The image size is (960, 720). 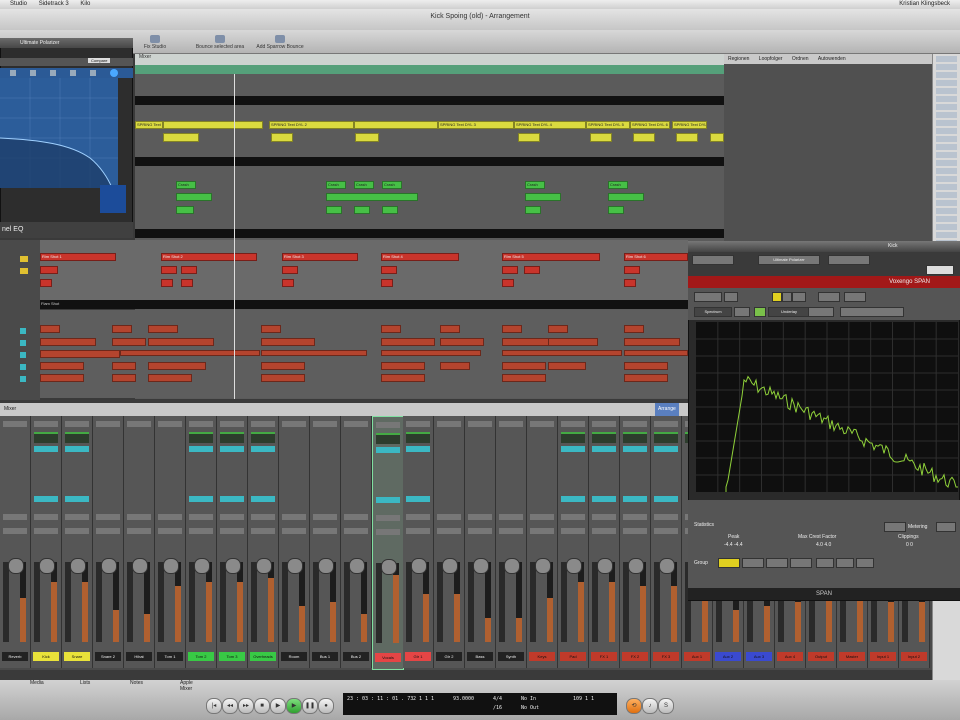 What do you see at coordinates (634, 706) in the screenshot?
I see `cycle-icon: ⟲` at bounding box center [634, 706].